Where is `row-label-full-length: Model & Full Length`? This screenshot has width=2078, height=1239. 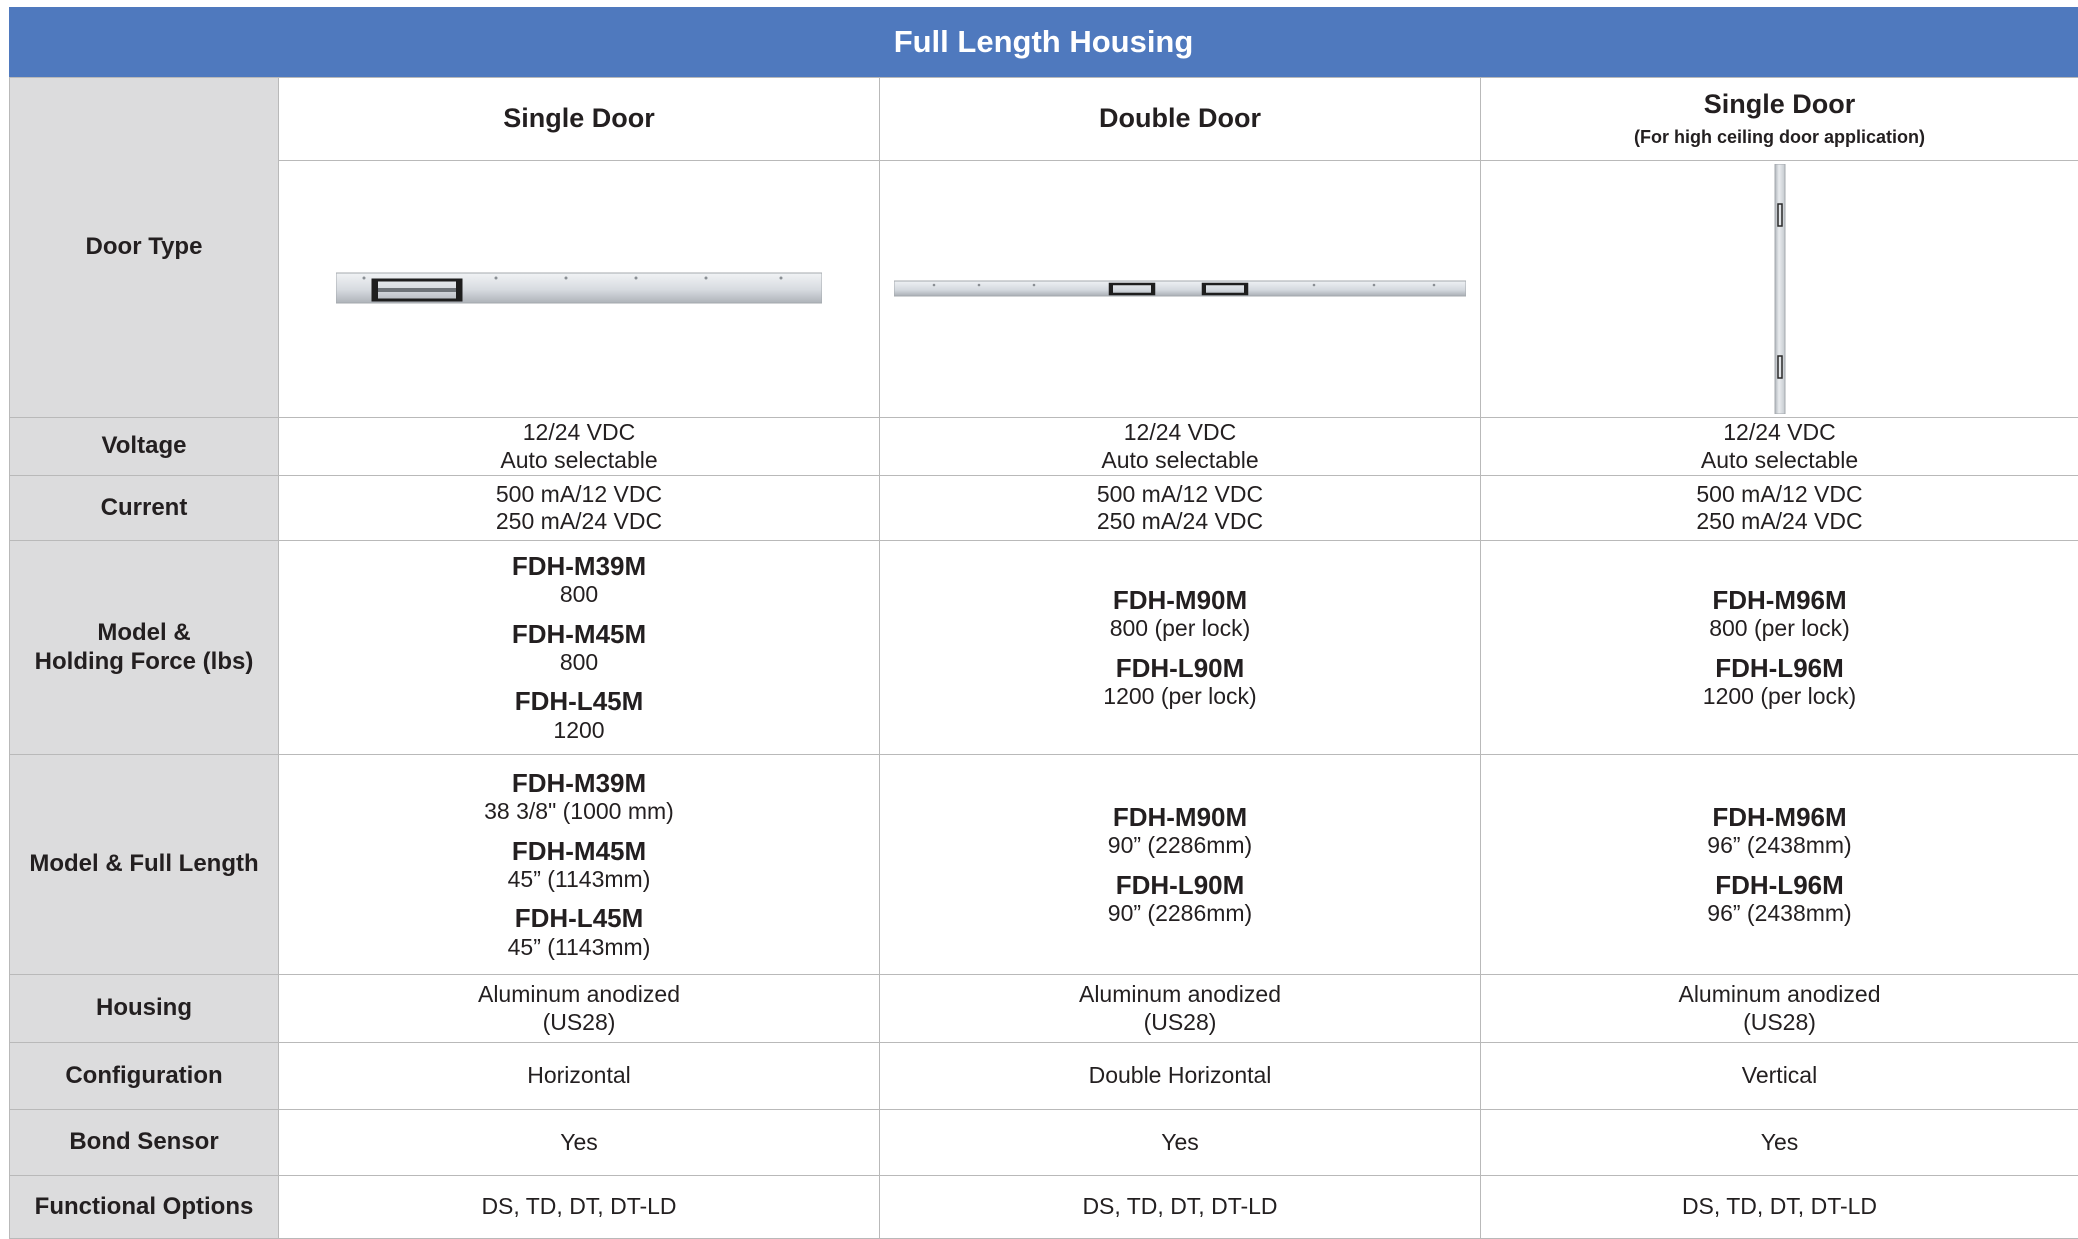
row-label-full-length: Model & Full Length is located at coordinates (144, 865).